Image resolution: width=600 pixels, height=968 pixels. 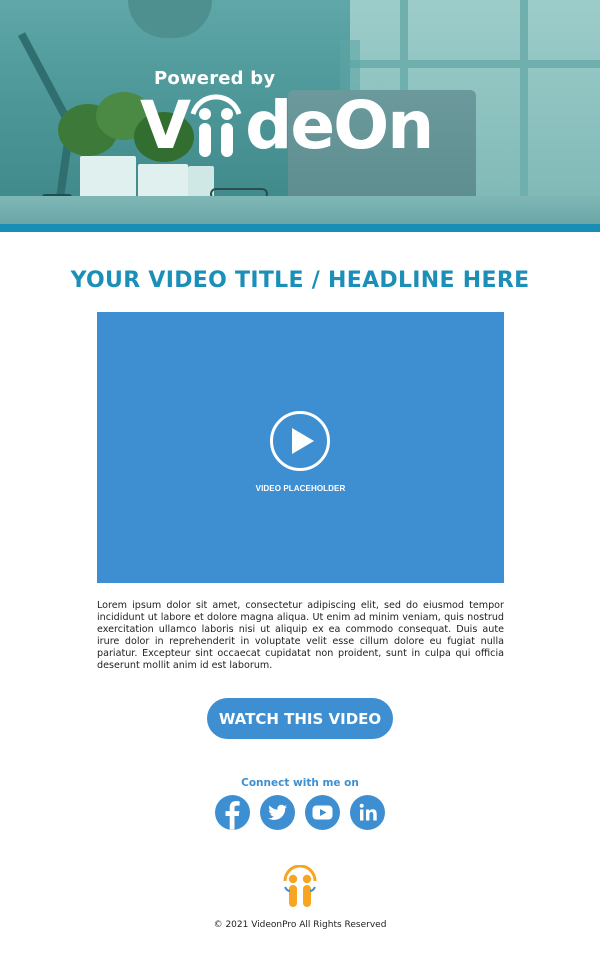 I want to click on videon-logo: V deOn, so click(x=287, y=125).